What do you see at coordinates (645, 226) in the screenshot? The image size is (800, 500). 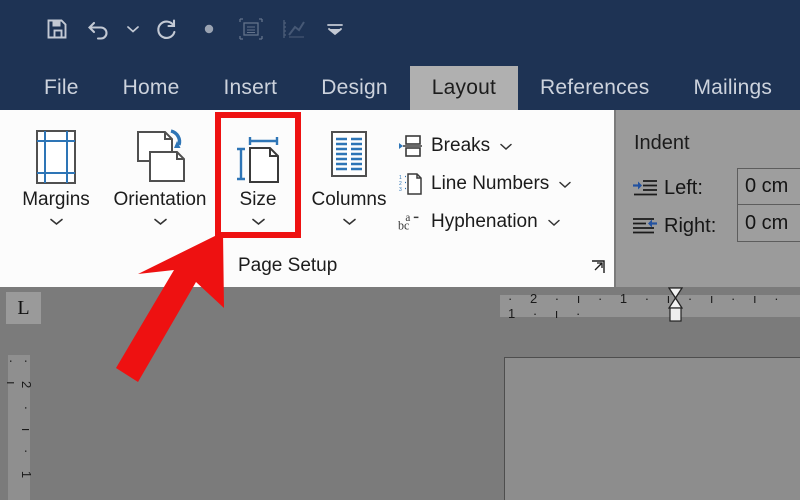 I see `indent-right-icon` at bounding box center [645, 226].